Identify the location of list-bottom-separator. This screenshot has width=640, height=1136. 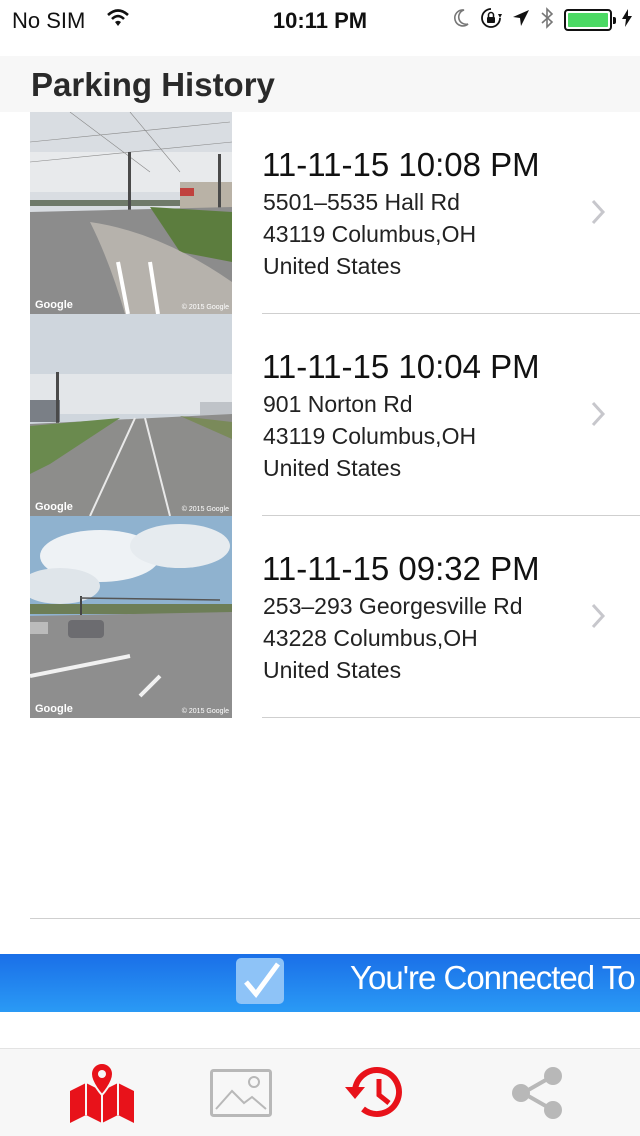
(335, 918).